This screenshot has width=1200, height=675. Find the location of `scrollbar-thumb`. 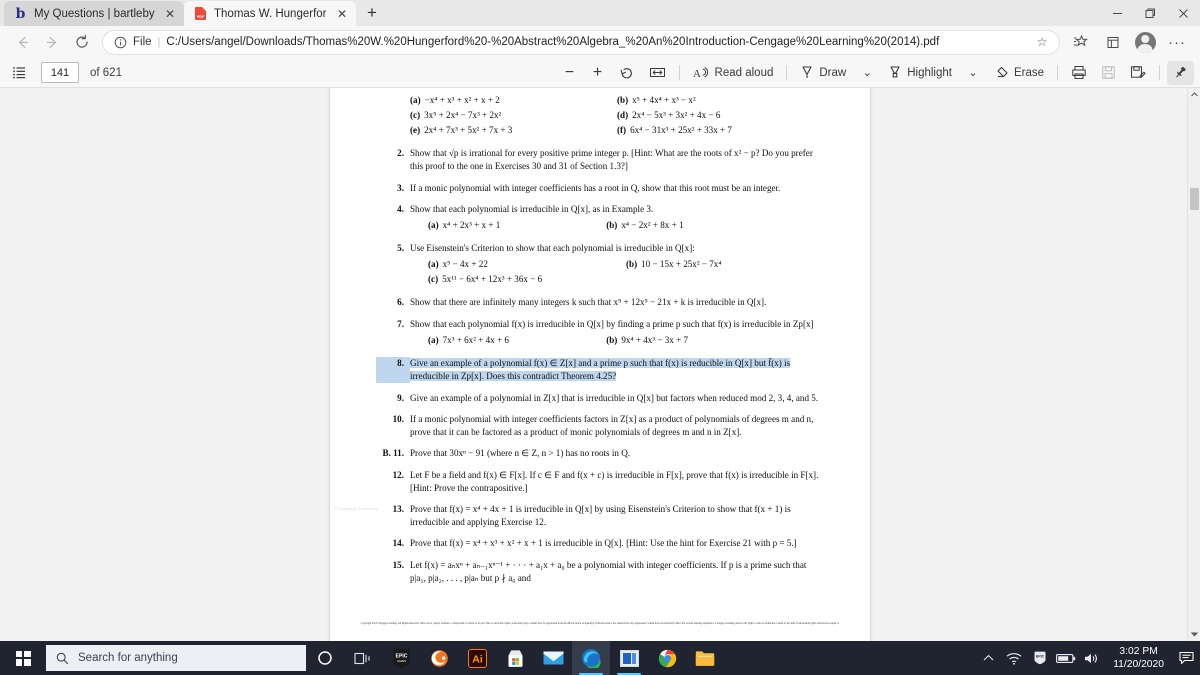

scrollbar-thumb is located at coordinates (1194, 199).